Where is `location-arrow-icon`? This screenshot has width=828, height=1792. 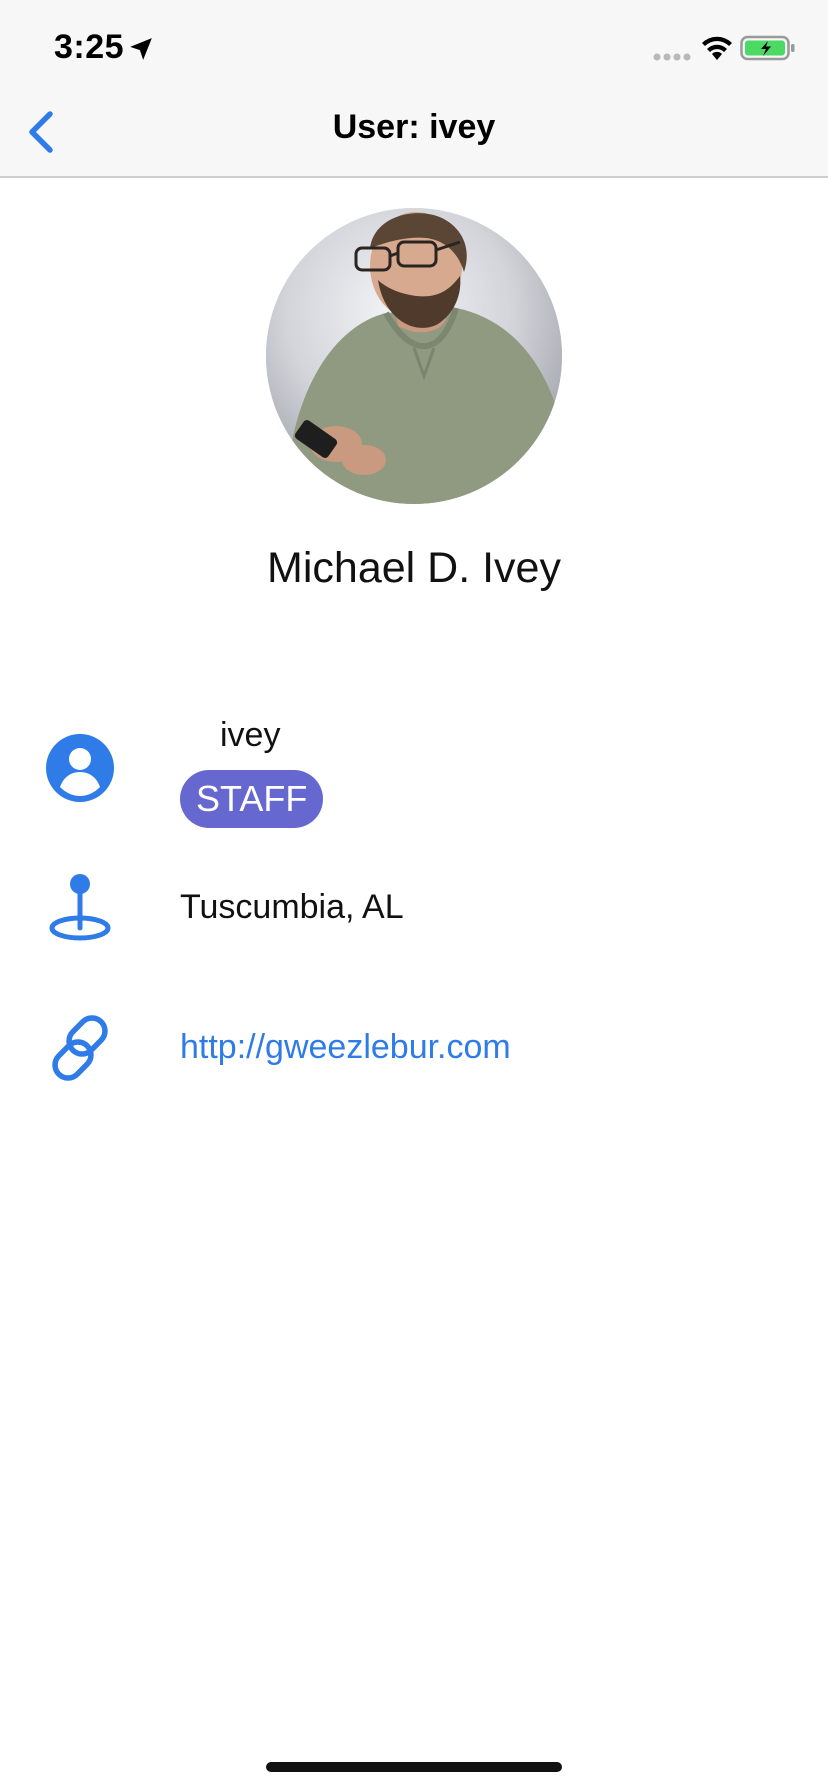 location-arrow-icon is located at coordinates (141, 49).